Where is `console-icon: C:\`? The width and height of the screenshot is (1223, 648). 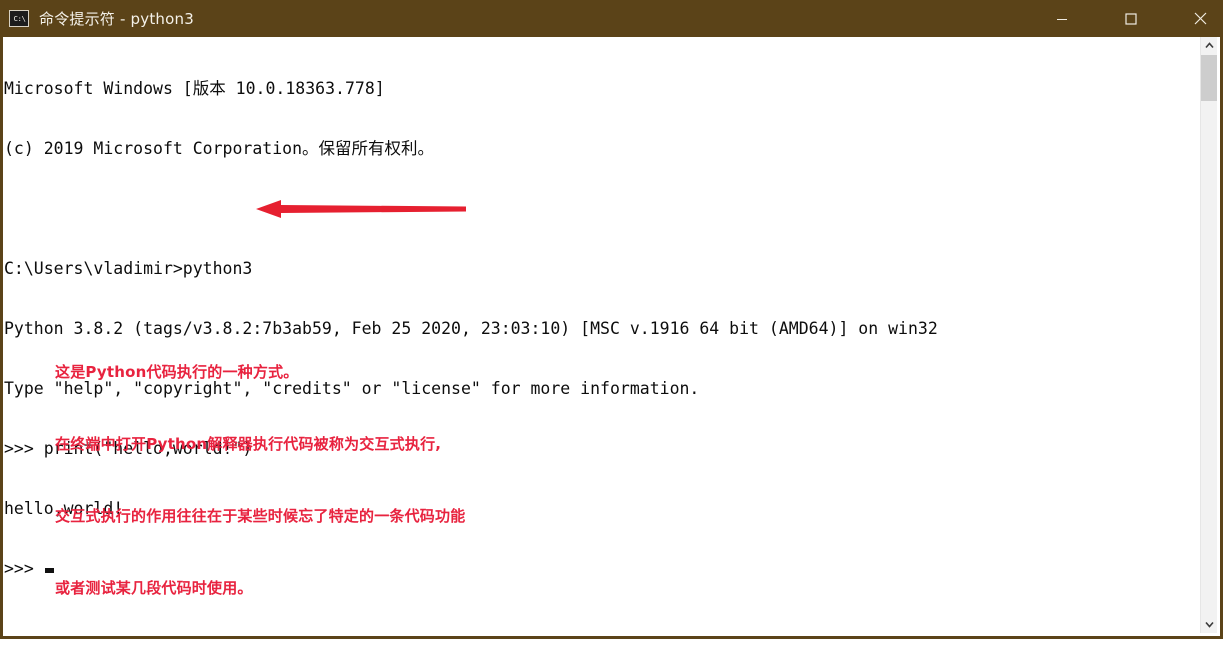 console-icon: C:\ is located at coordinates (19, 18).